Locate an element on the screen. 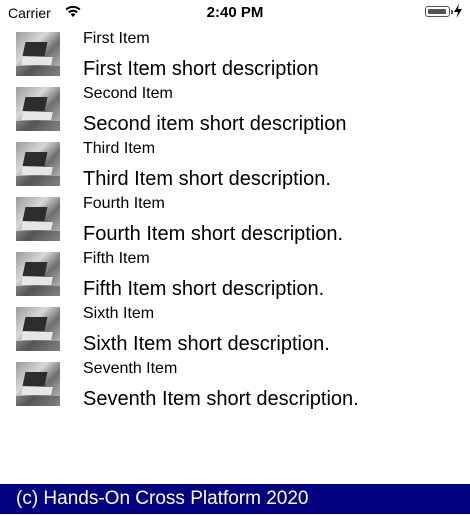 This screenshot has width=470, height=516. item-description: Third Item short description. is located at coordinates (207, 179).